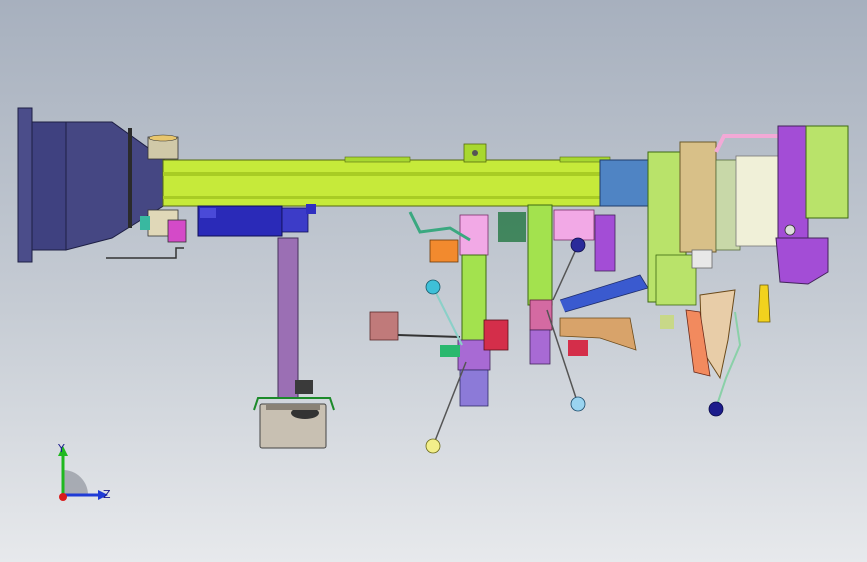 The image size is (867, 562). What do you see at coordinates (294, 343) in the screenshot?
I see `support-column` at bounding box center [294, 343].